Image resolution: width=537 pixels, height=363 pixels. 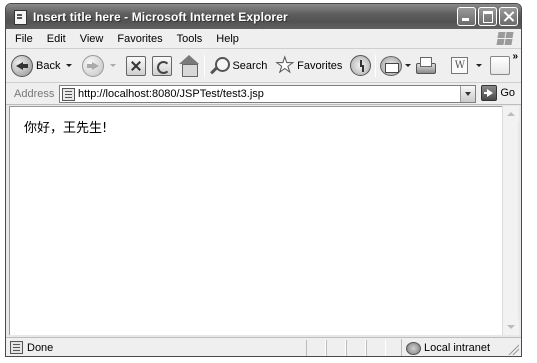 I want to click on home-icon, so click(x=189, y=65).